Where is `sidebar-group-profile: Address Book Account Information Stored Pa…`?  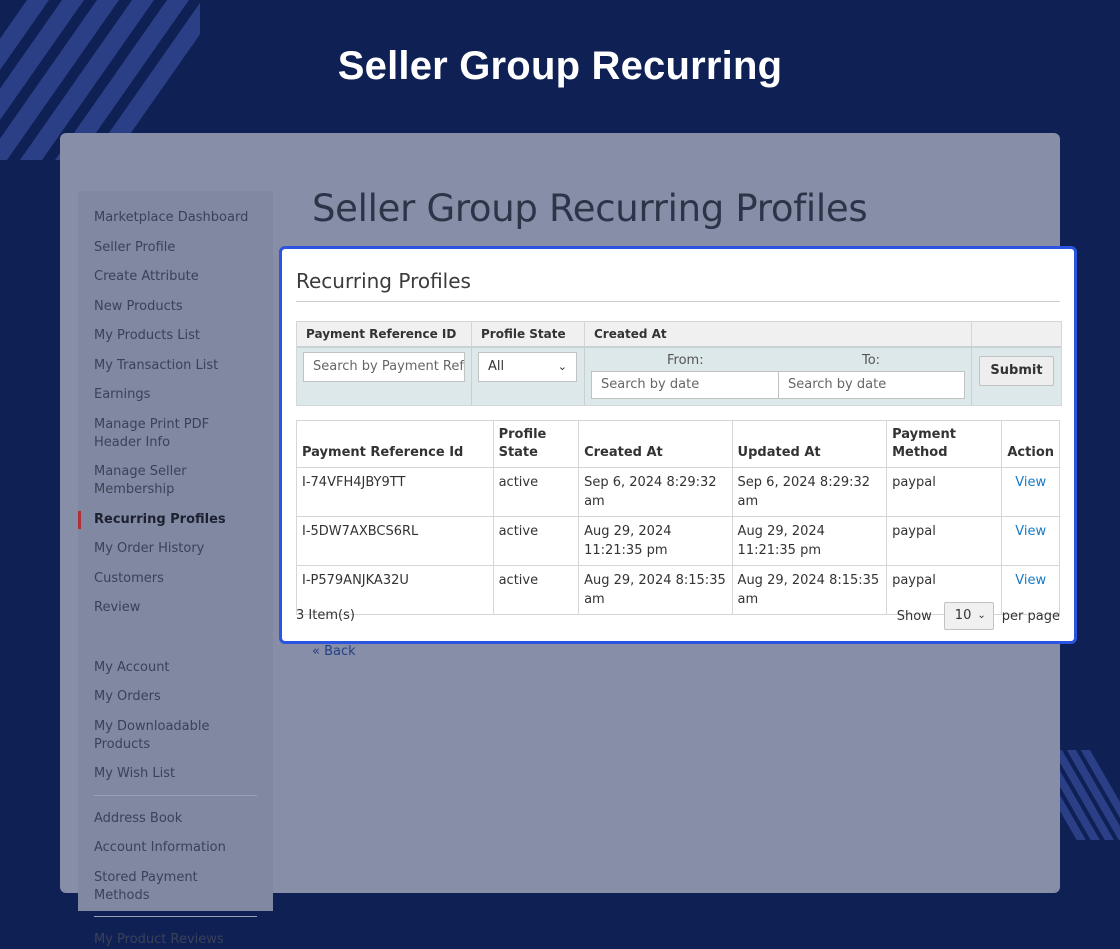 sidebar-group-profile: Address Book Account Information Stored Pa… is located at coordinates (175, 857).